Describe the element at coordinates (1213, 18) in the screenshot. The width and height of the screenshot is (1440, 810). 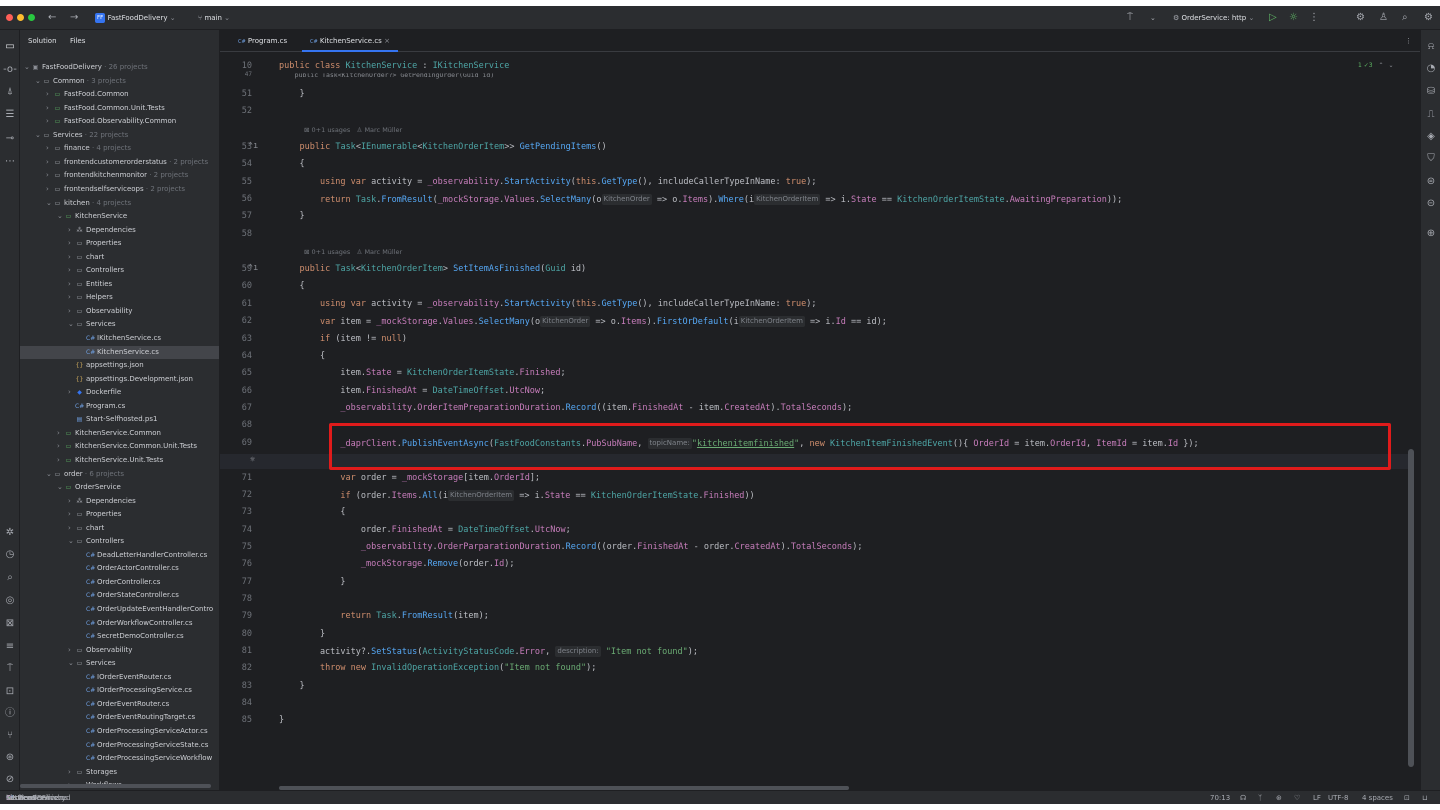
I see `run-config-selector: ⚙ OrderService: http ⌄` at that location.